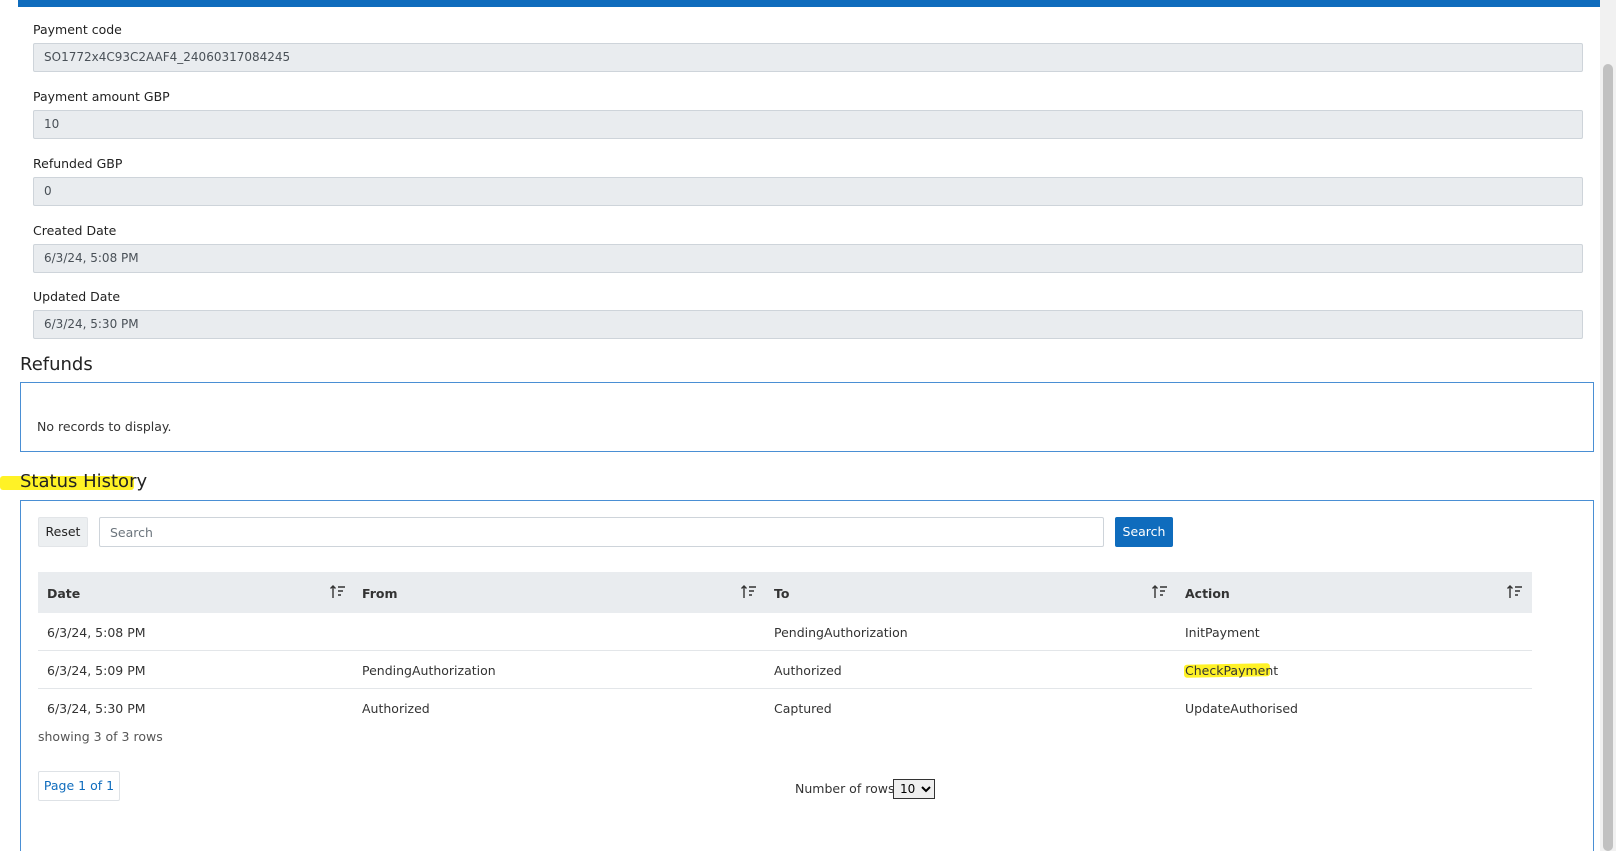  What do you see at coordinates (808, 258) in the screenshot?
I see `created-date-input: 6/3/24, 5:08 PM` at bounding box center [808, 258].